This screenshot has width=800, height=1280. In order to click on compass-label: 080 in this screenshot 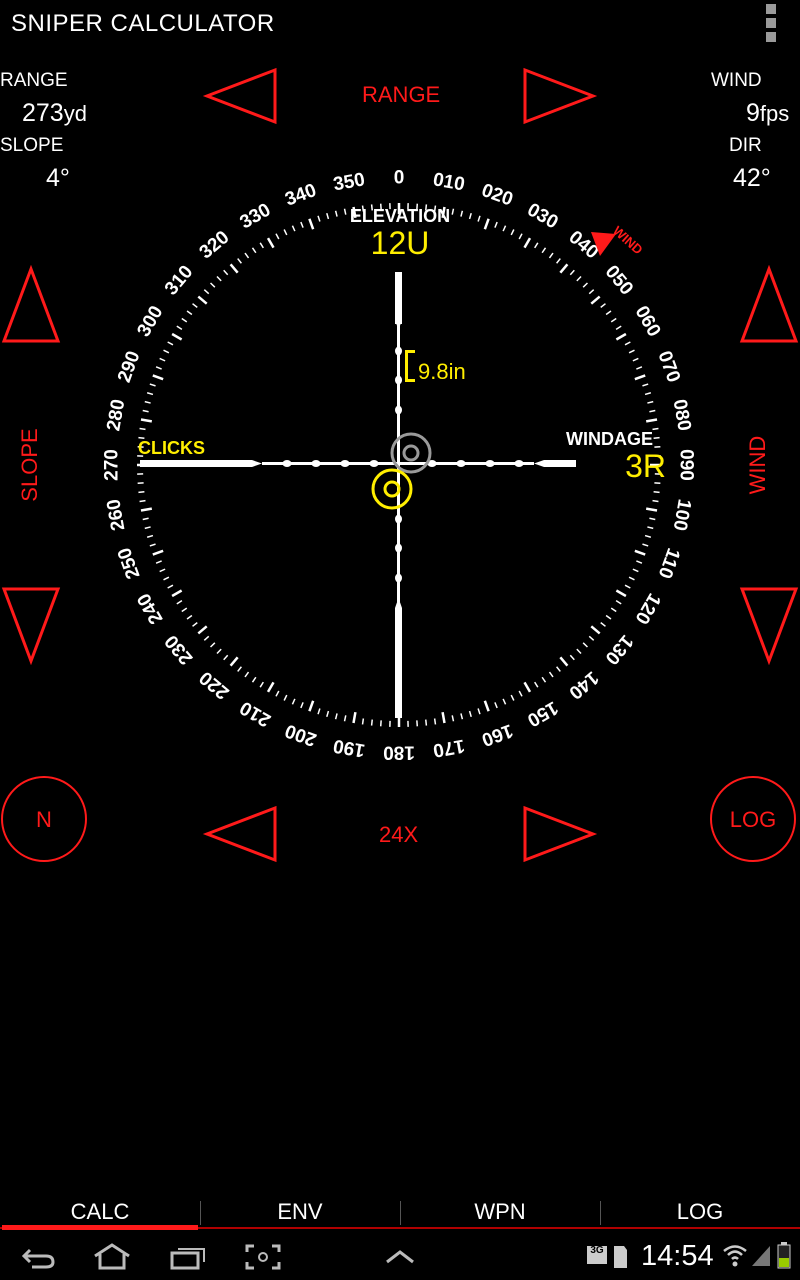, I will do `click(682, 415)`.